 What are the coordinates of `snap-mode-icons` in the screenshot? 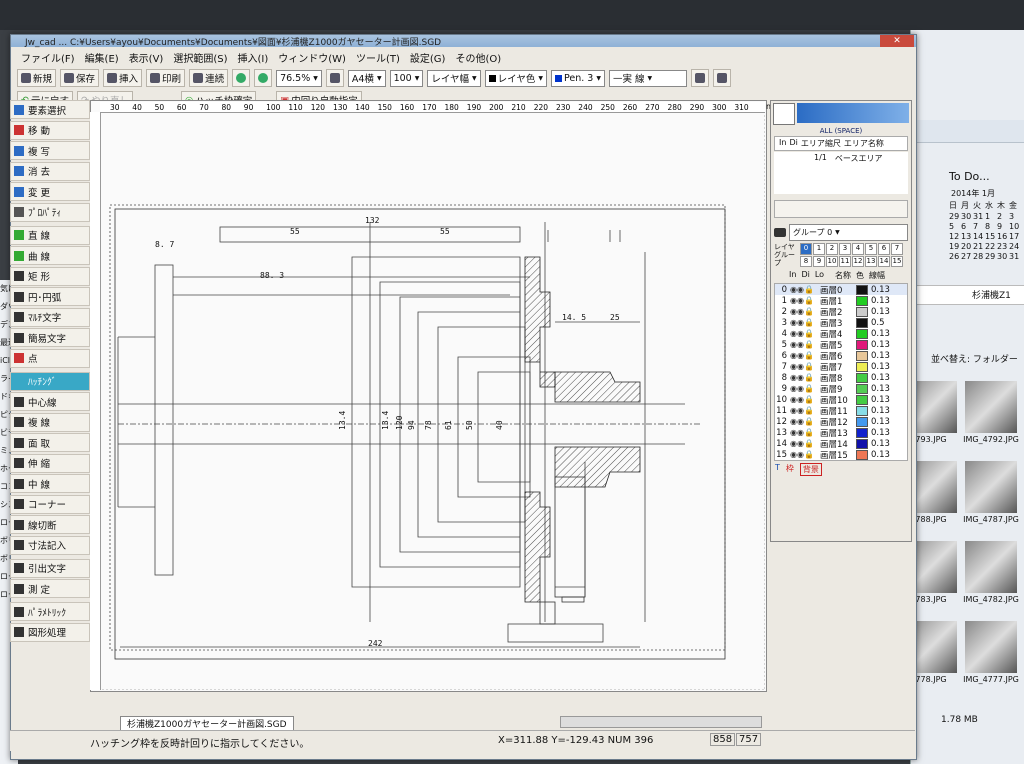 It's located at (853, 113).